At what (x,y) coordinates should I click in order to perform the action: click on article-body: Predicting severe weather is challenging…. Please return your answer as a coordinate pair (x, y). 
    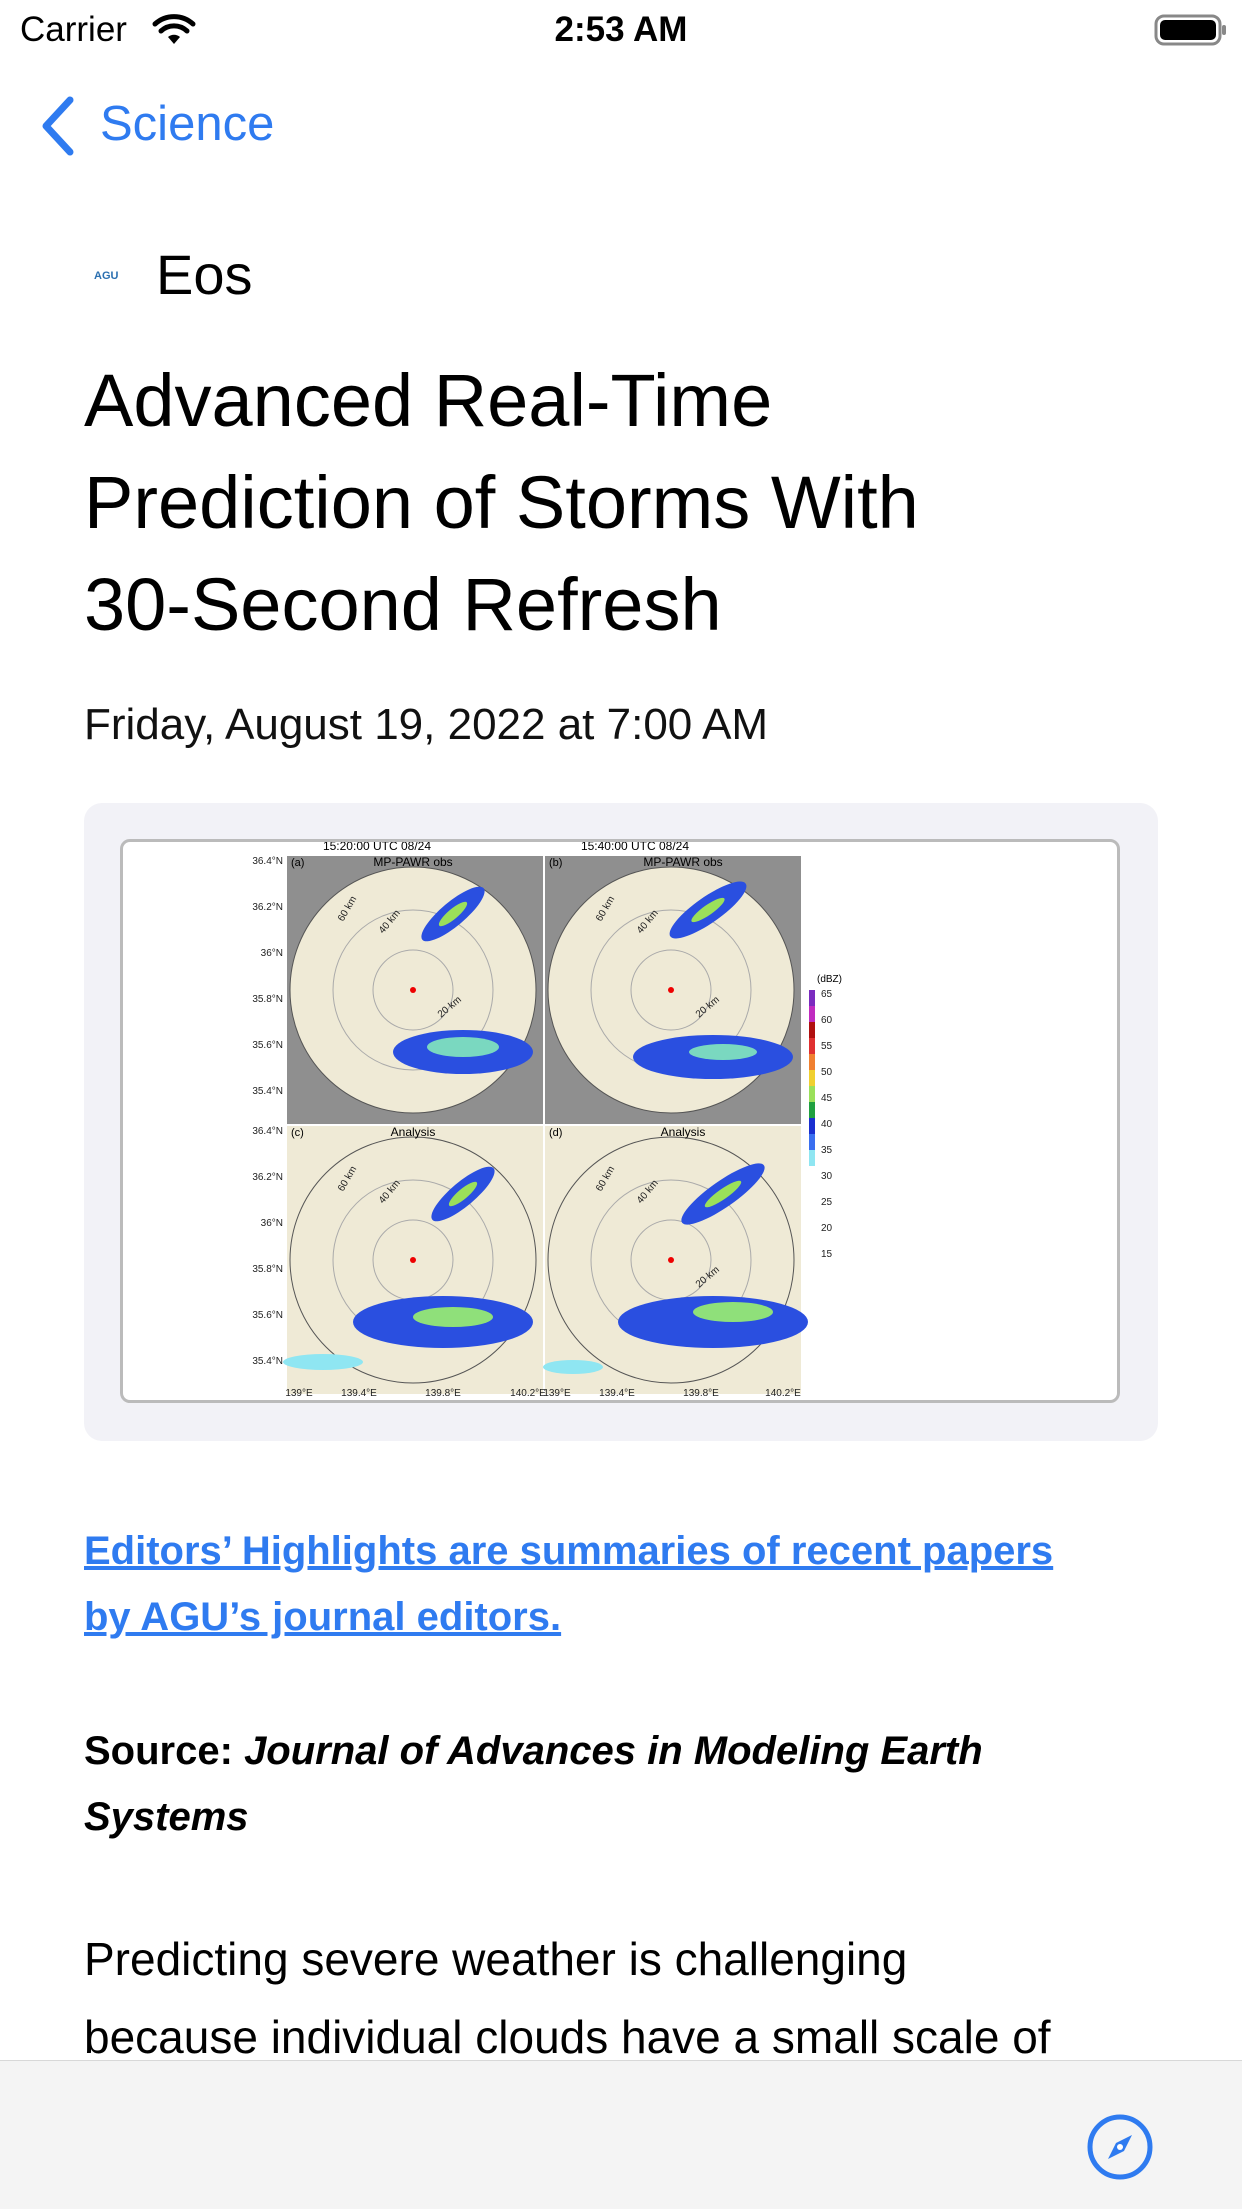
    Looking at the image, I should click on (634, 1998).